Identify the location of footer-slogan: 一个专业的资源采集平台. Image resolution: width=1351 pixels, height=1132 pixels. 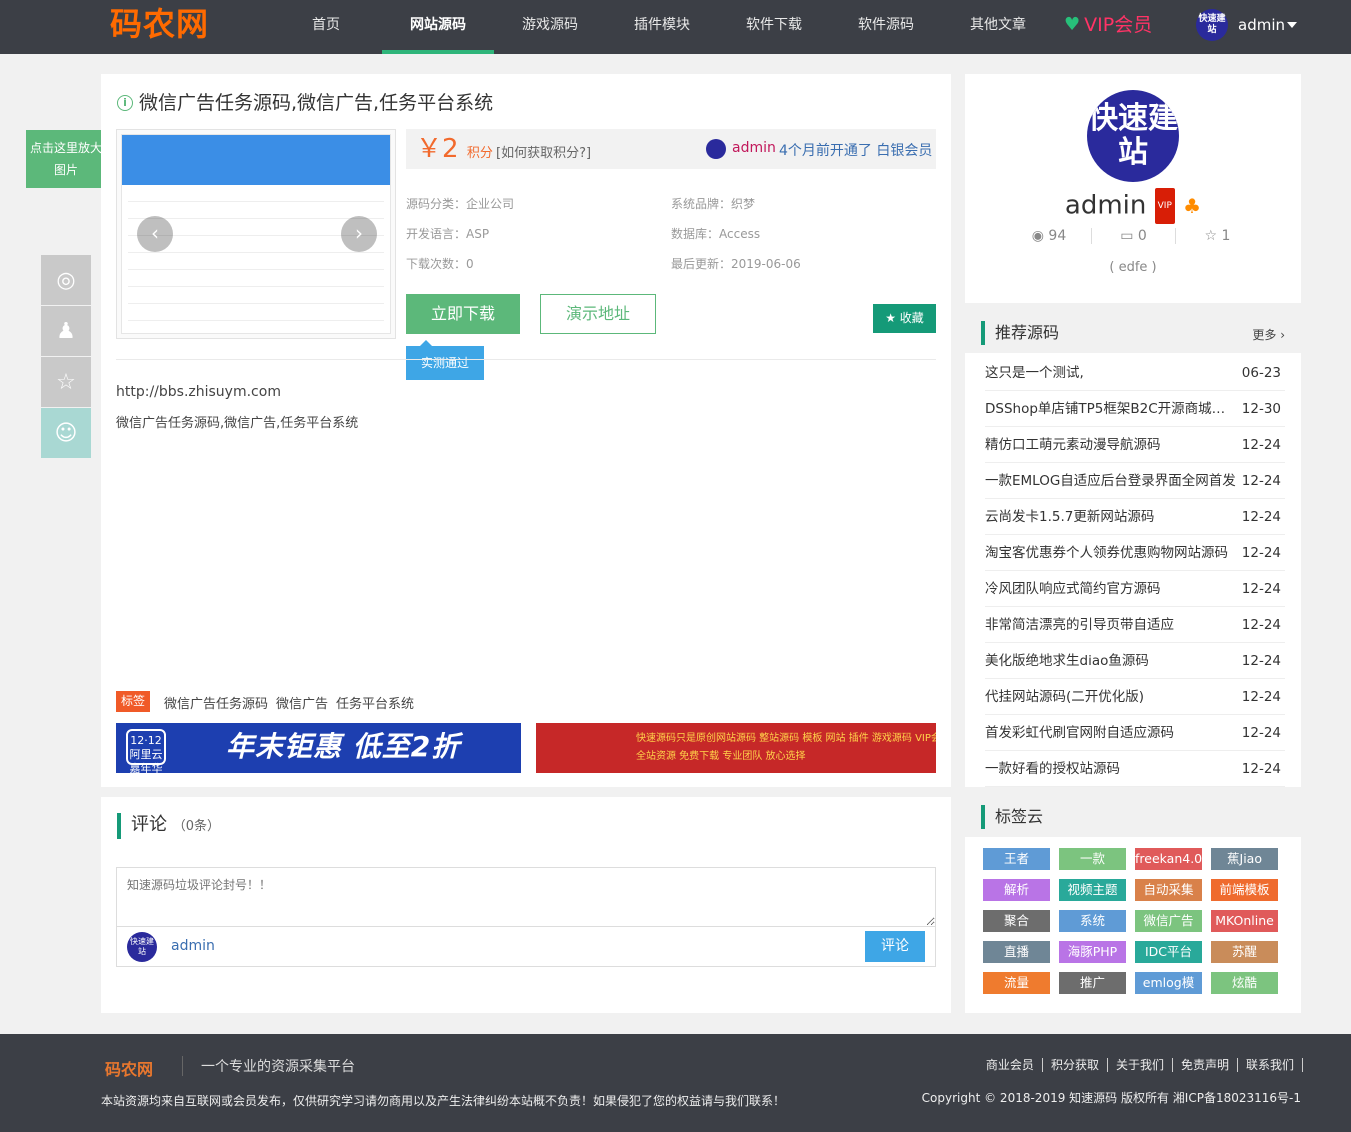
(268, 1066).